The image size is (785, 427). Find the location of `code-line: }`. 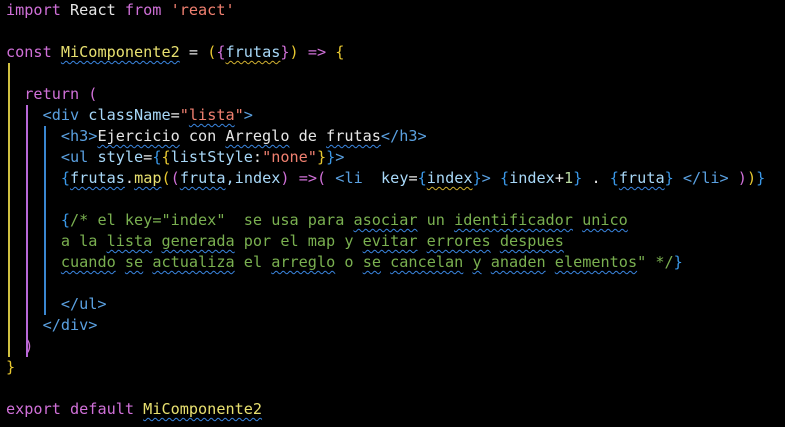

code-line: } is located at coordinates (392, 367).